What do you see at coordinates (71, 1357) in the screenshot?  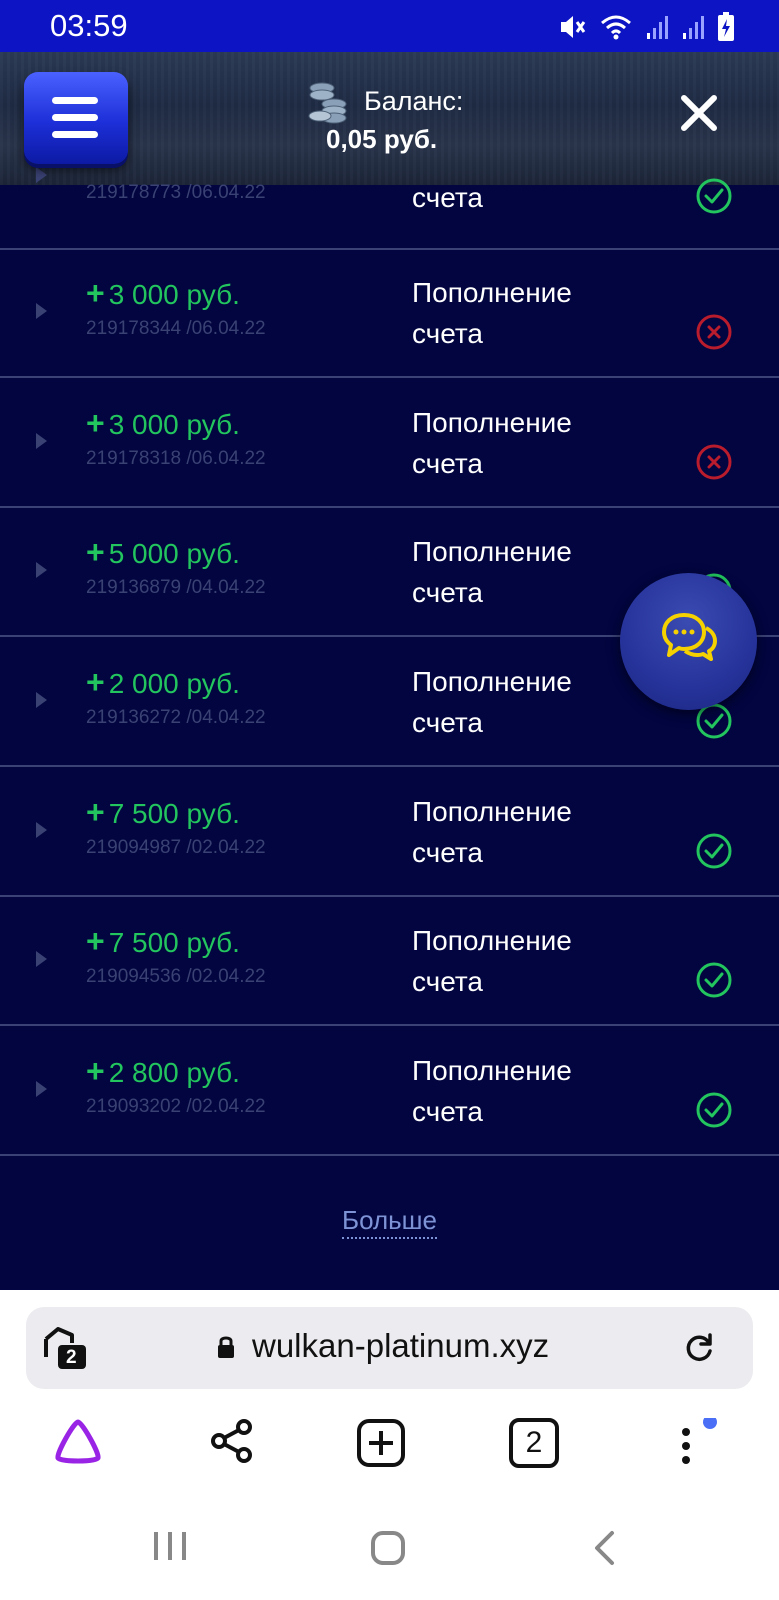 I see `tabs-shield-count: 2` at bounding box center [71, 1357].